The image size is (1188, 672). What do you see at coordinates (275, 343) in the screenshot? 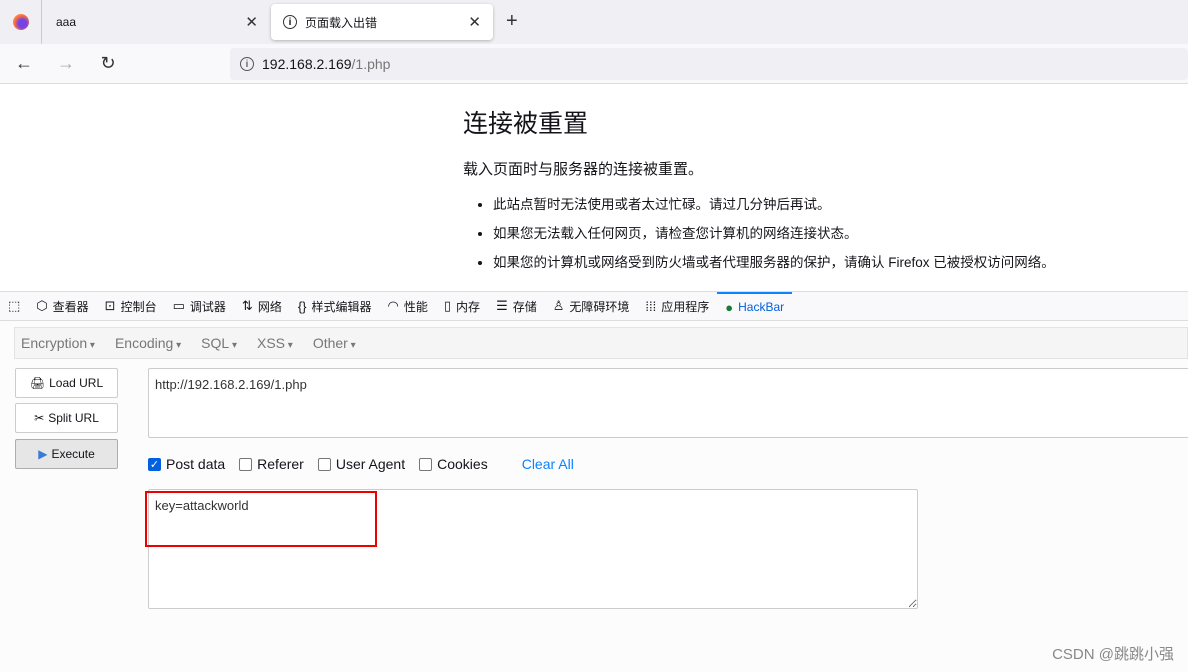
I see `menu-xss: XSS` at bounding box center [275, 343].